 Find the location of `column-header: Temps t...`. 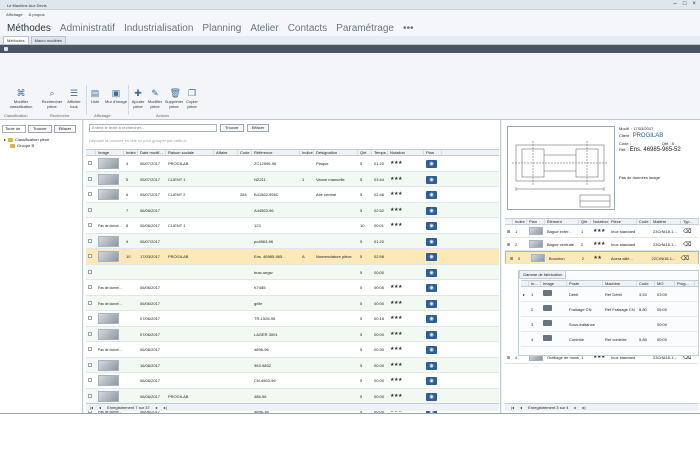

column-header: Temps t... is located at coordinates (380, 152).